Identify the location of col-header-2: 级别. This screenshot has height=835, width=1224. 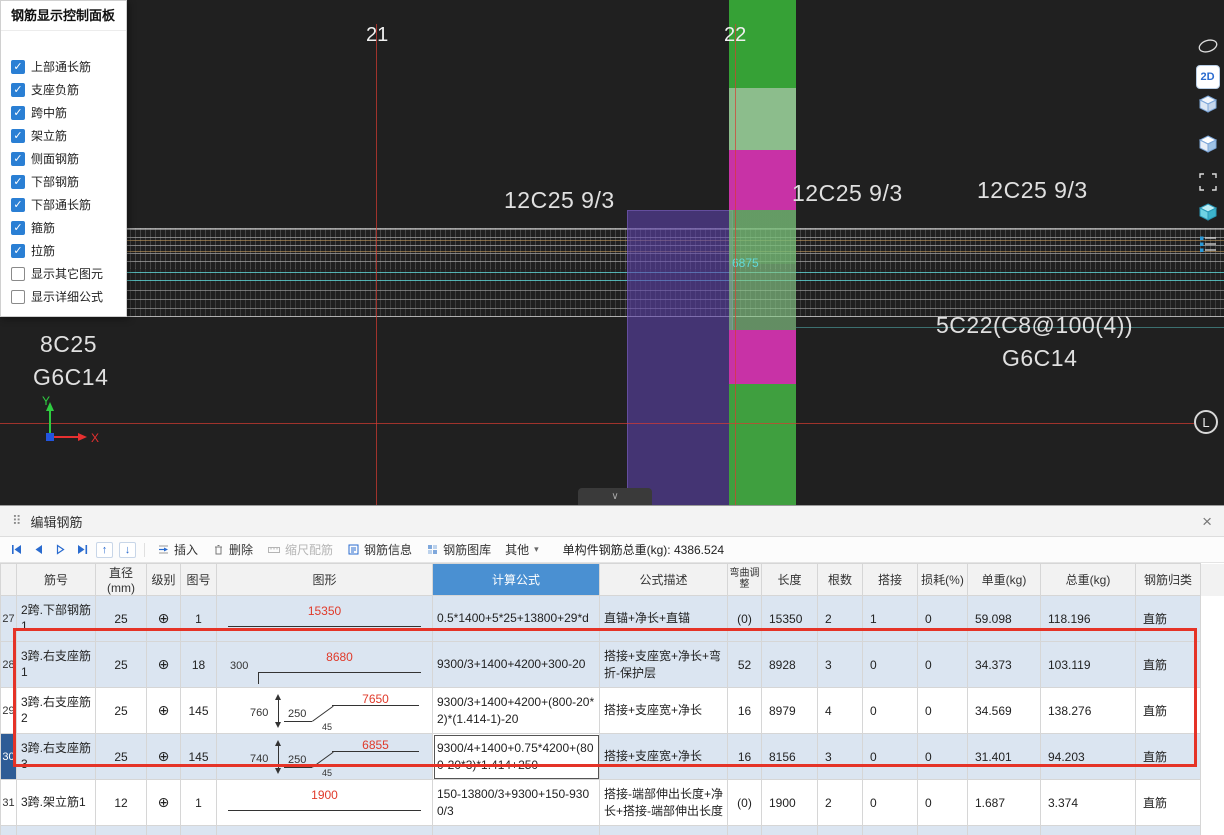
(163, 579).